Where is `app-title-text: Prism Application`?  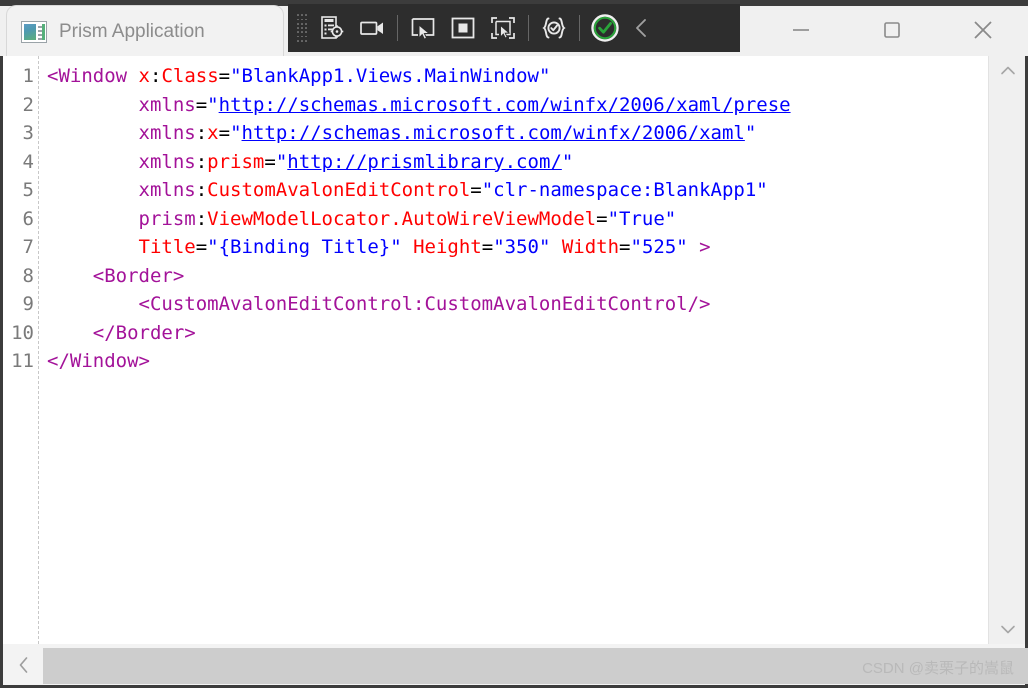 app-title-text: Prism Application is located at coordinates (132, 31).